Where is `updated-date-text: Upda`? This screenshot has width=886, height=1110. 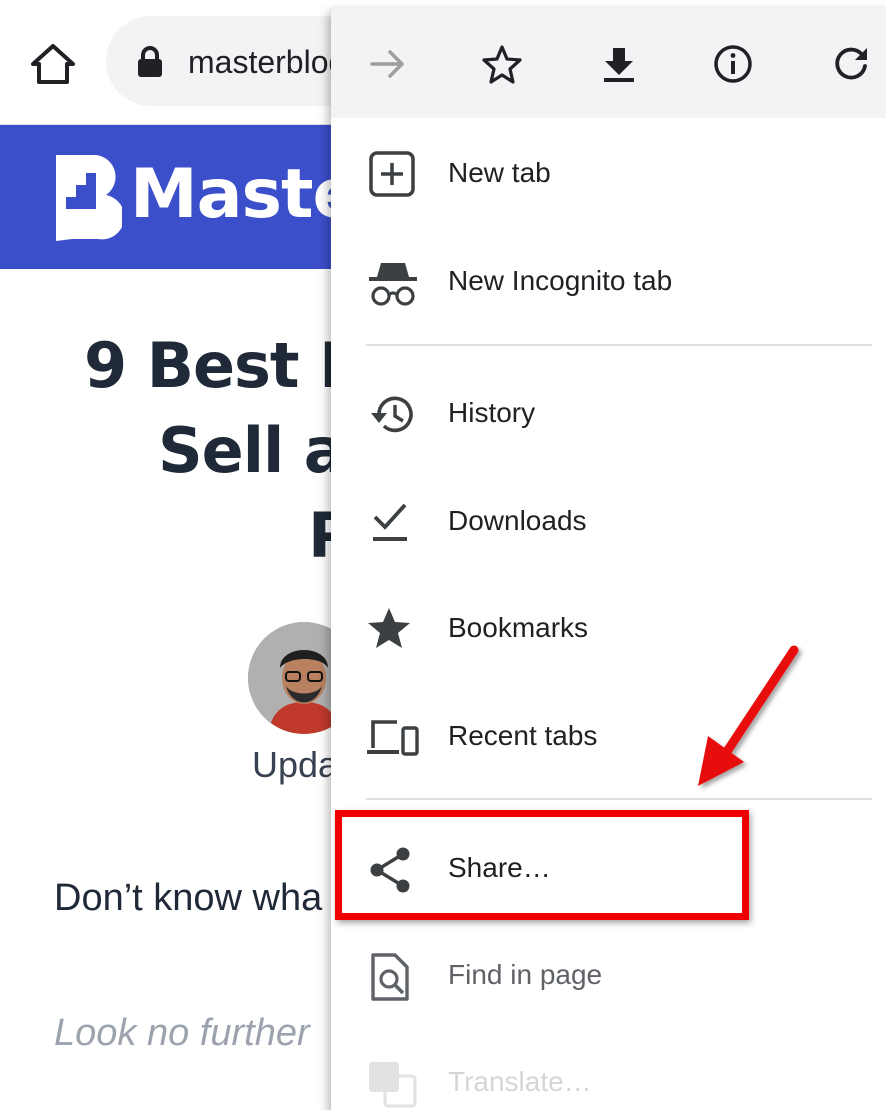
updated-date-text: Upda is located at coordinates (295, 764).